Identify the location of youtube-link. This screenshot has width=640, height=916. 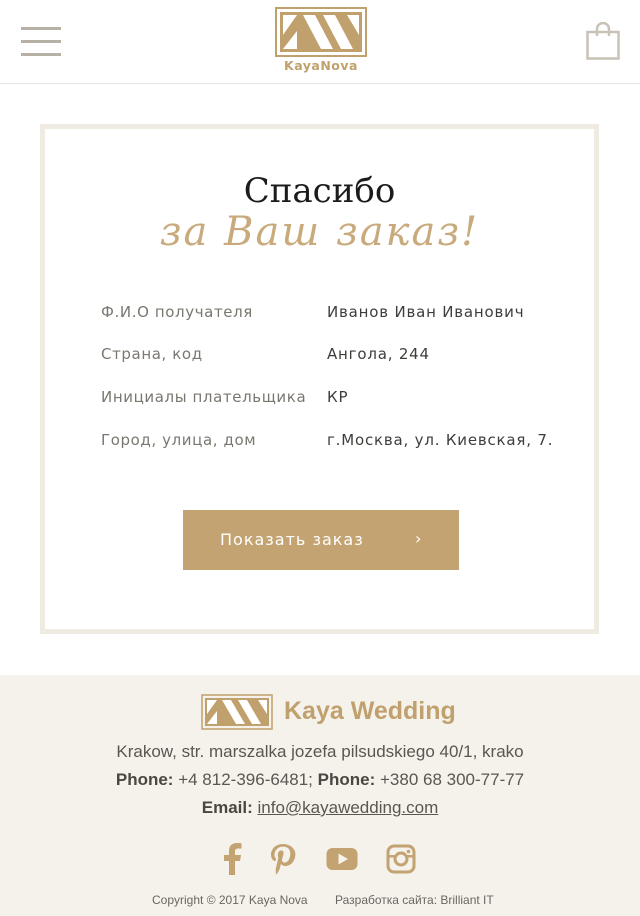
(342, 859).